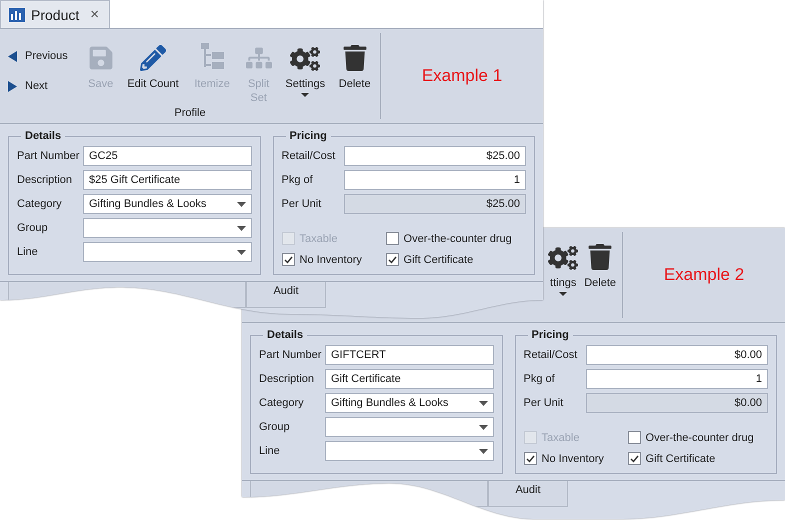 The height and width of the screenshot is (520, 785). I want to click on pencil-icon, so click(153, 58).